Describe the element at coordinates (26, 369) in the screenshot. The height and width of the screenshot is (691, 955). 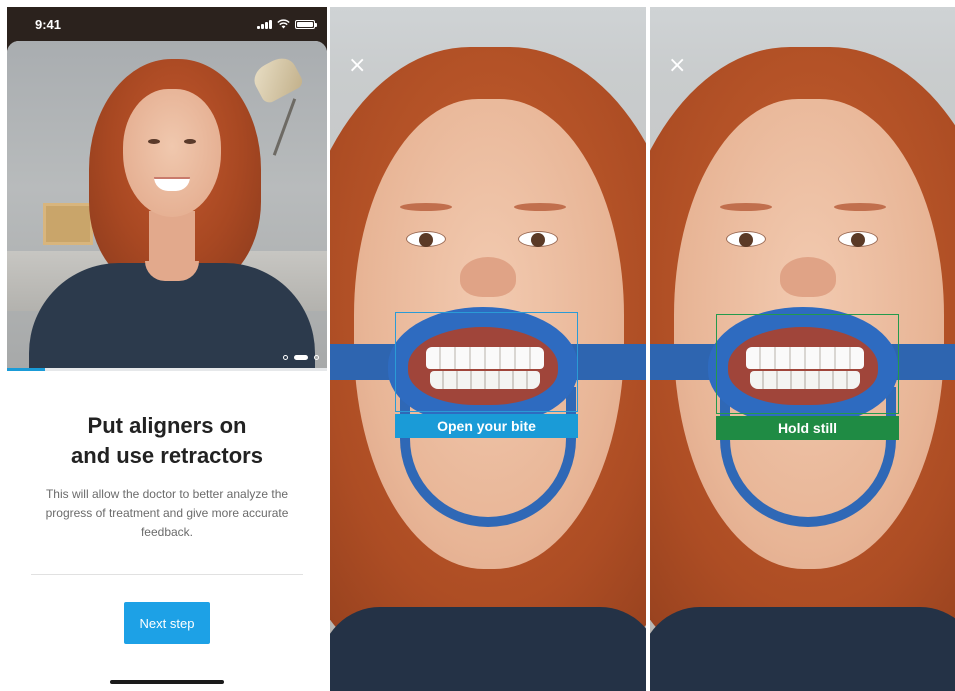
I see `progress-fill` at that location.